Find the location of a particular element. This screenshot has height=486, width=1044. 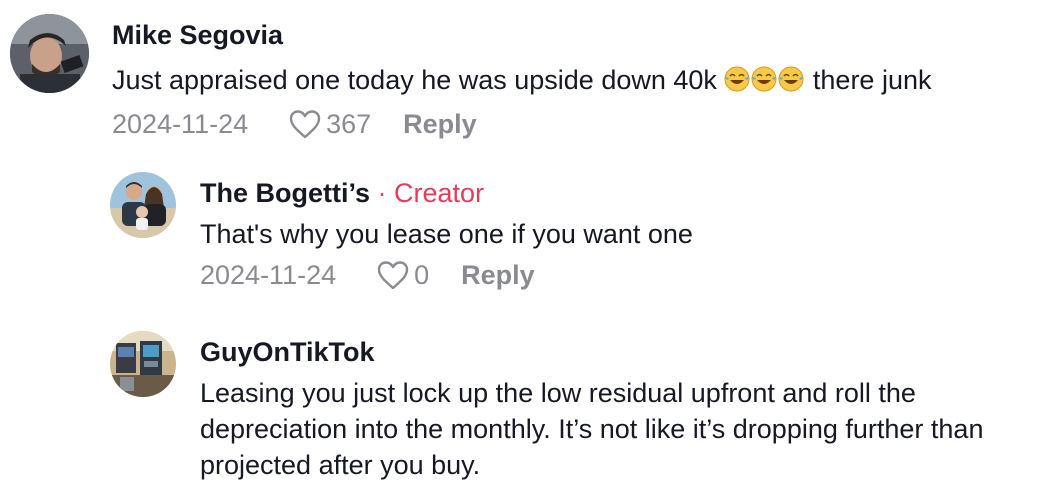

joy-emoji-icon is located at coordinates (764, 80).